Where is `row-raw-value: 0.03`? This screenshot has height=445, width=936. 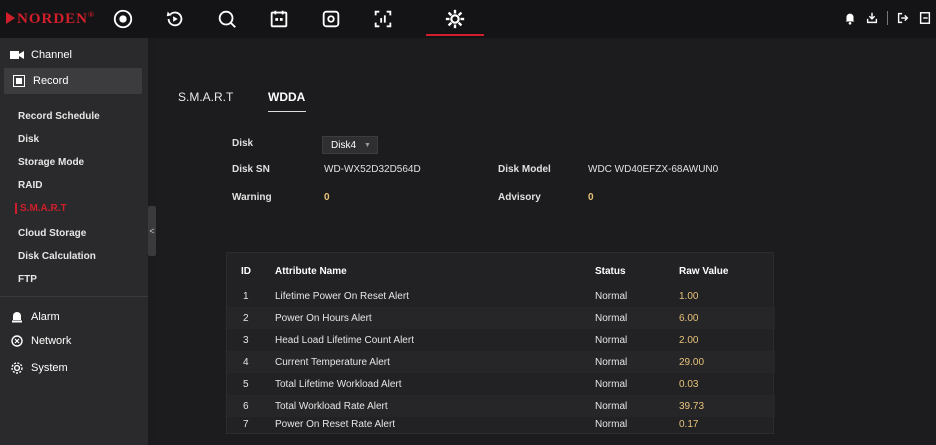
row-raw-value: 0.03 is located at coordinates (689, 384).